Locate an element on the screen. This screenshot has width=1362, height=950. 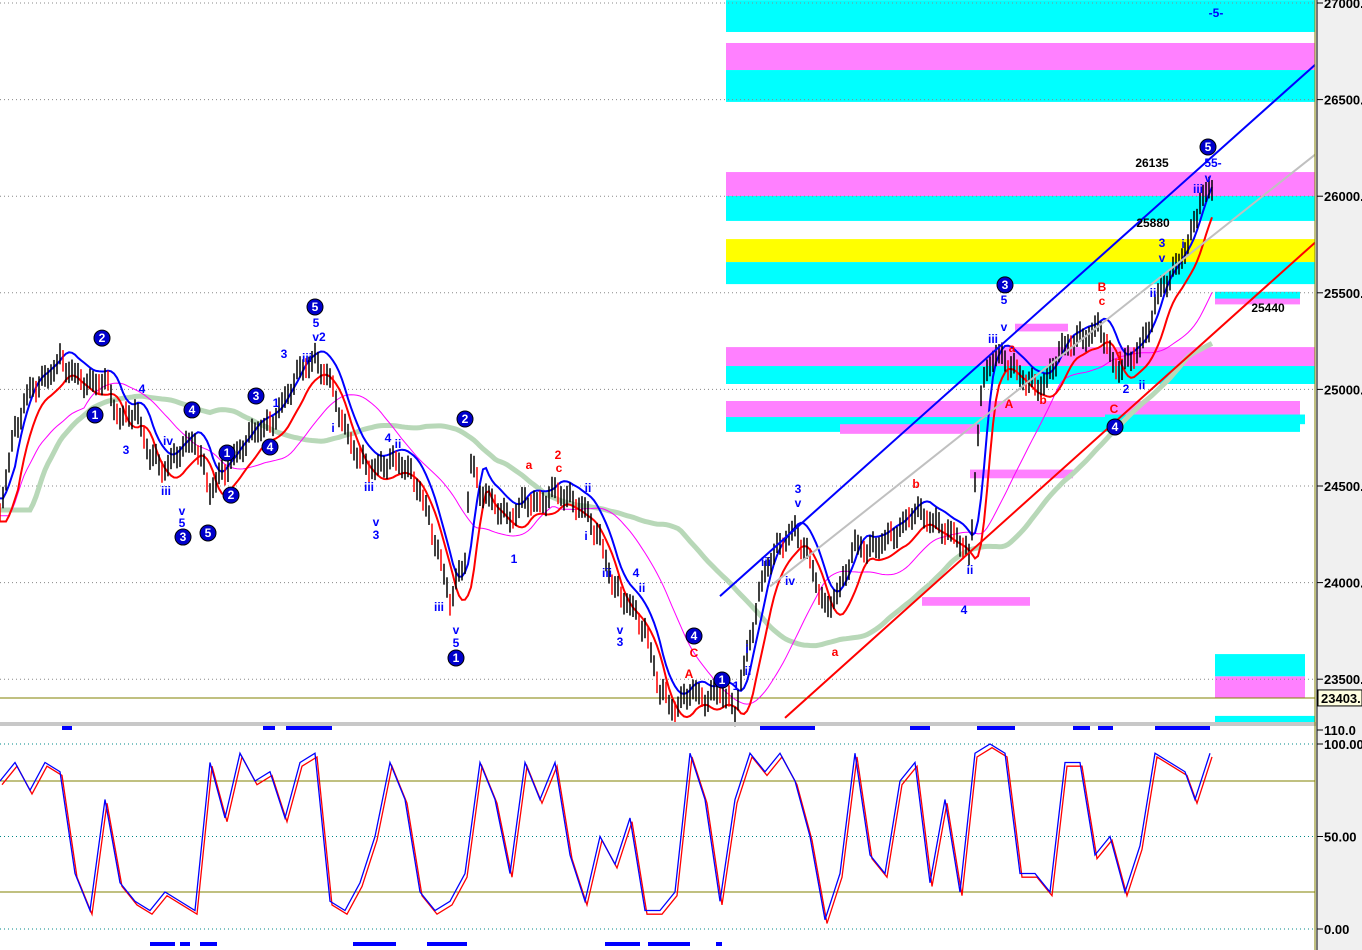
price-tick-label: 25500. is located at coordinates (1343, 293).